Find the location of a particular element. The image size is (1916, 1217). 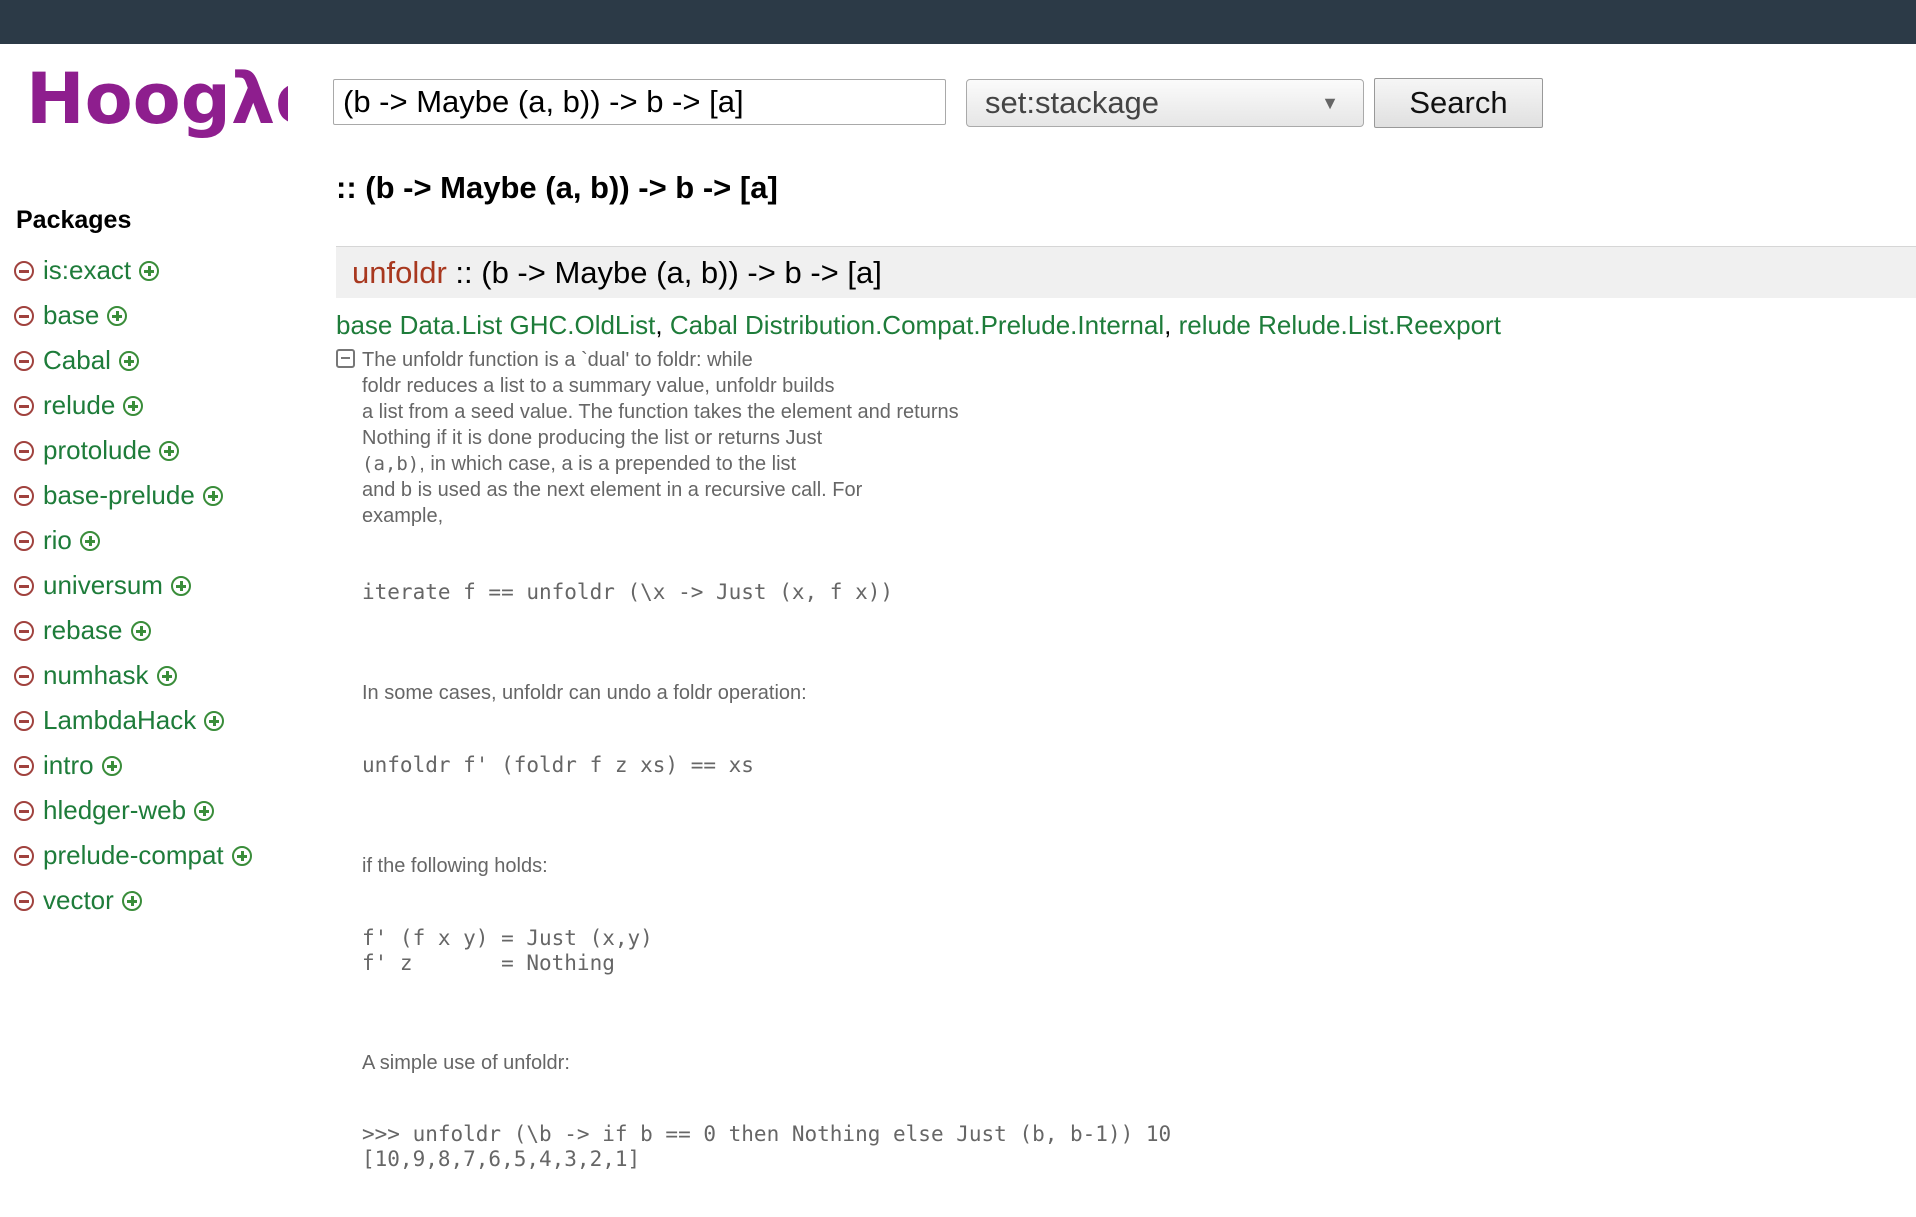

package-item: intro is located at coordinates (133, 765).